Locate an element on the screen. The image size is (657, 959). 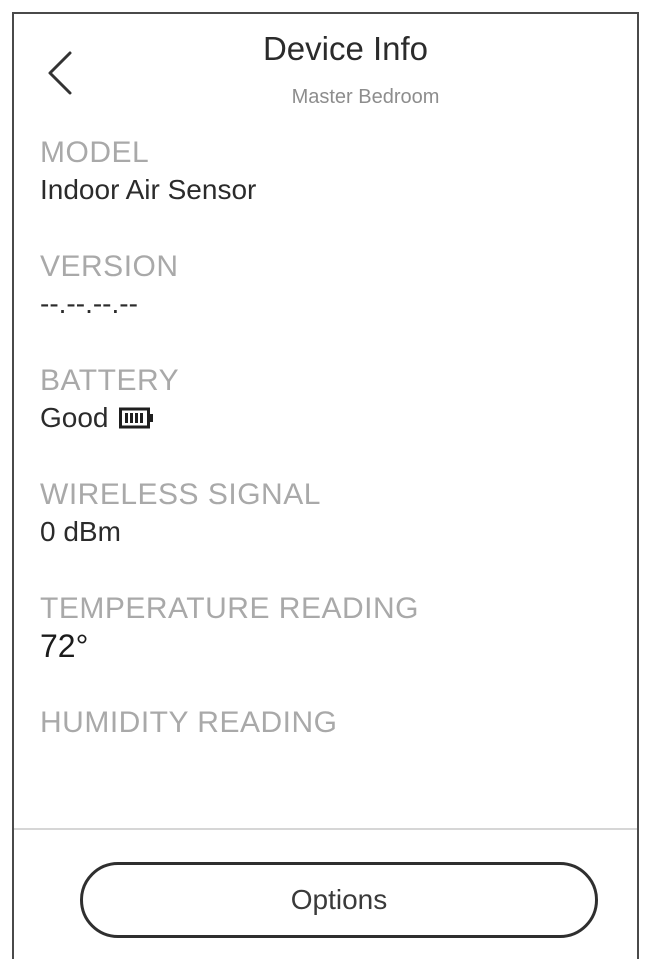
model-label: MODEL is located at coordinates (95, 152).